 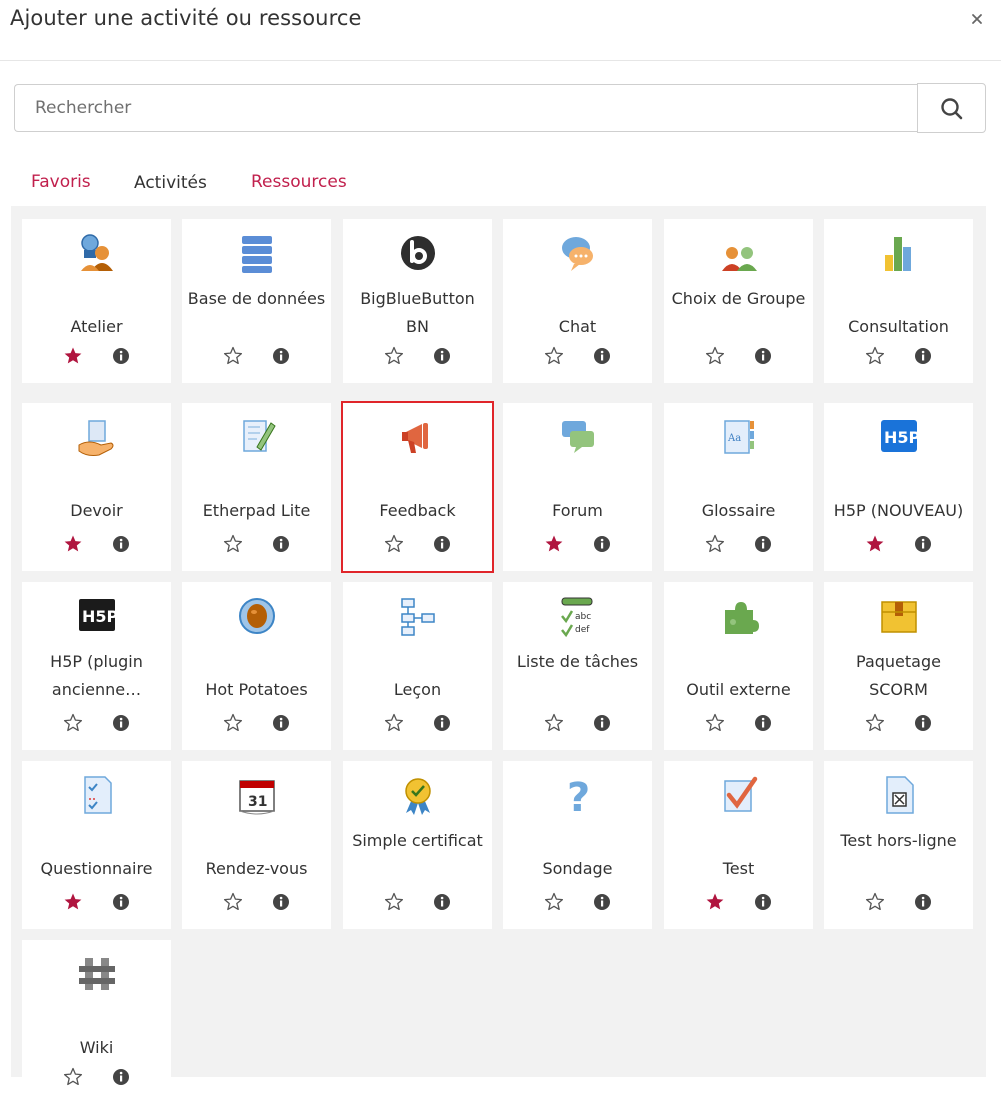 I want to click on search-button, so click(x=951, y=108).